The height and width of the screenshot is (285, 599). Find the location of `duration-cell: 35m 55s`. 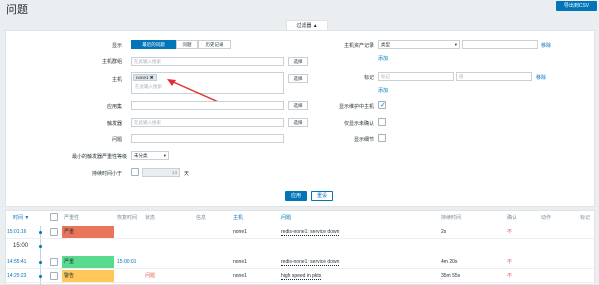

duration-cell: 35m 55s is located at coordinates (451, 276).